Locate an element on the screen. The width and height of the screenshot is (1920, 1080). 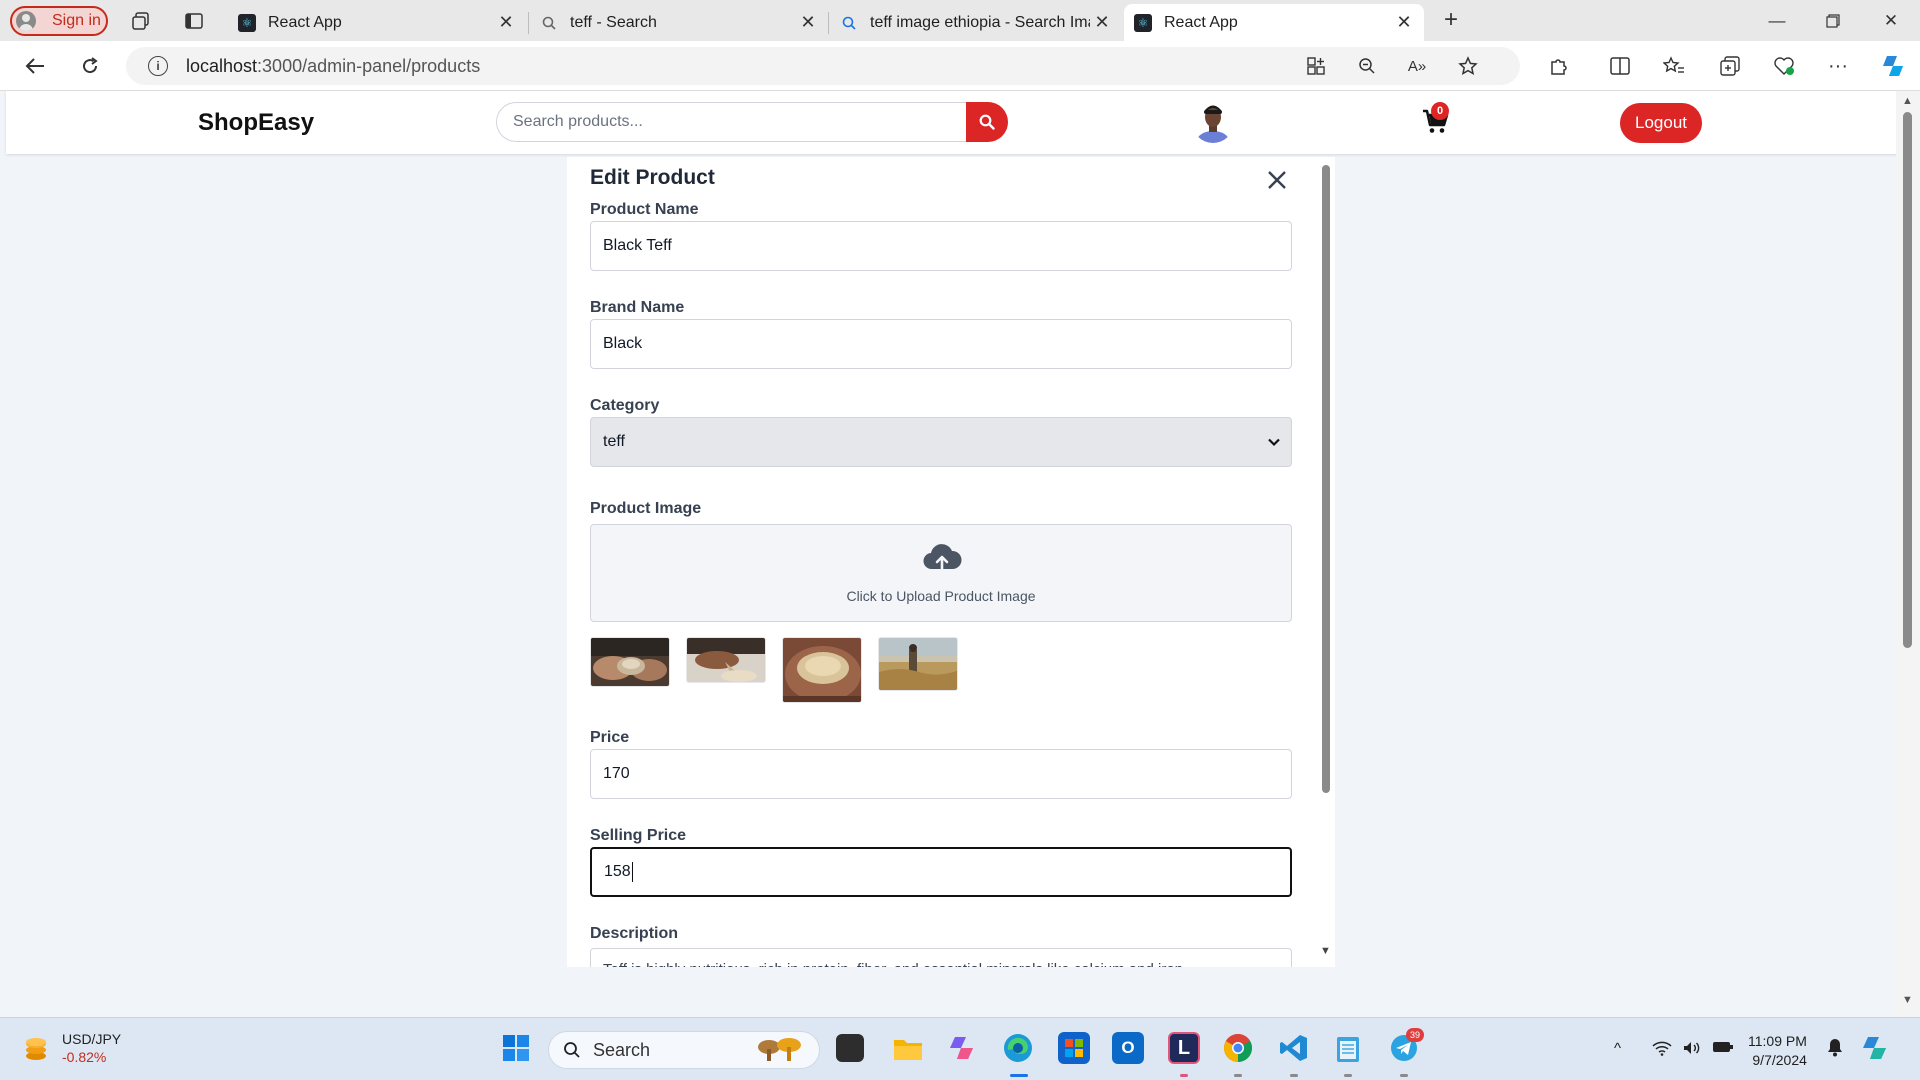
logout-button: Logout is located at coordinates (1661, 123).